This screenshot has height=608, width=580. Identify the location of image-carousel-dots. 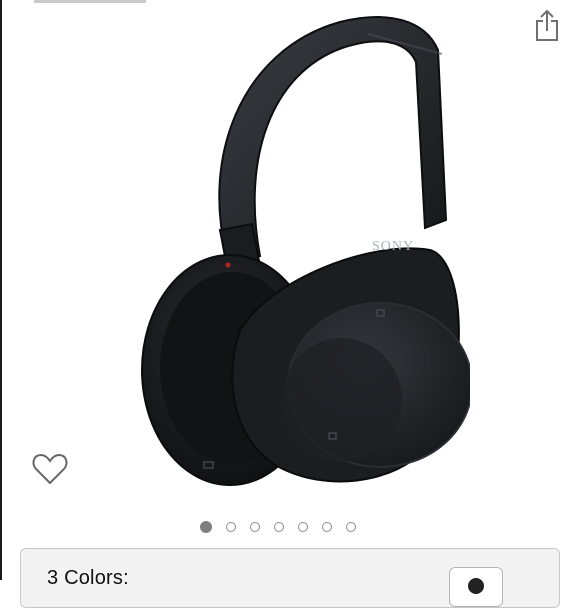
(290, 527).